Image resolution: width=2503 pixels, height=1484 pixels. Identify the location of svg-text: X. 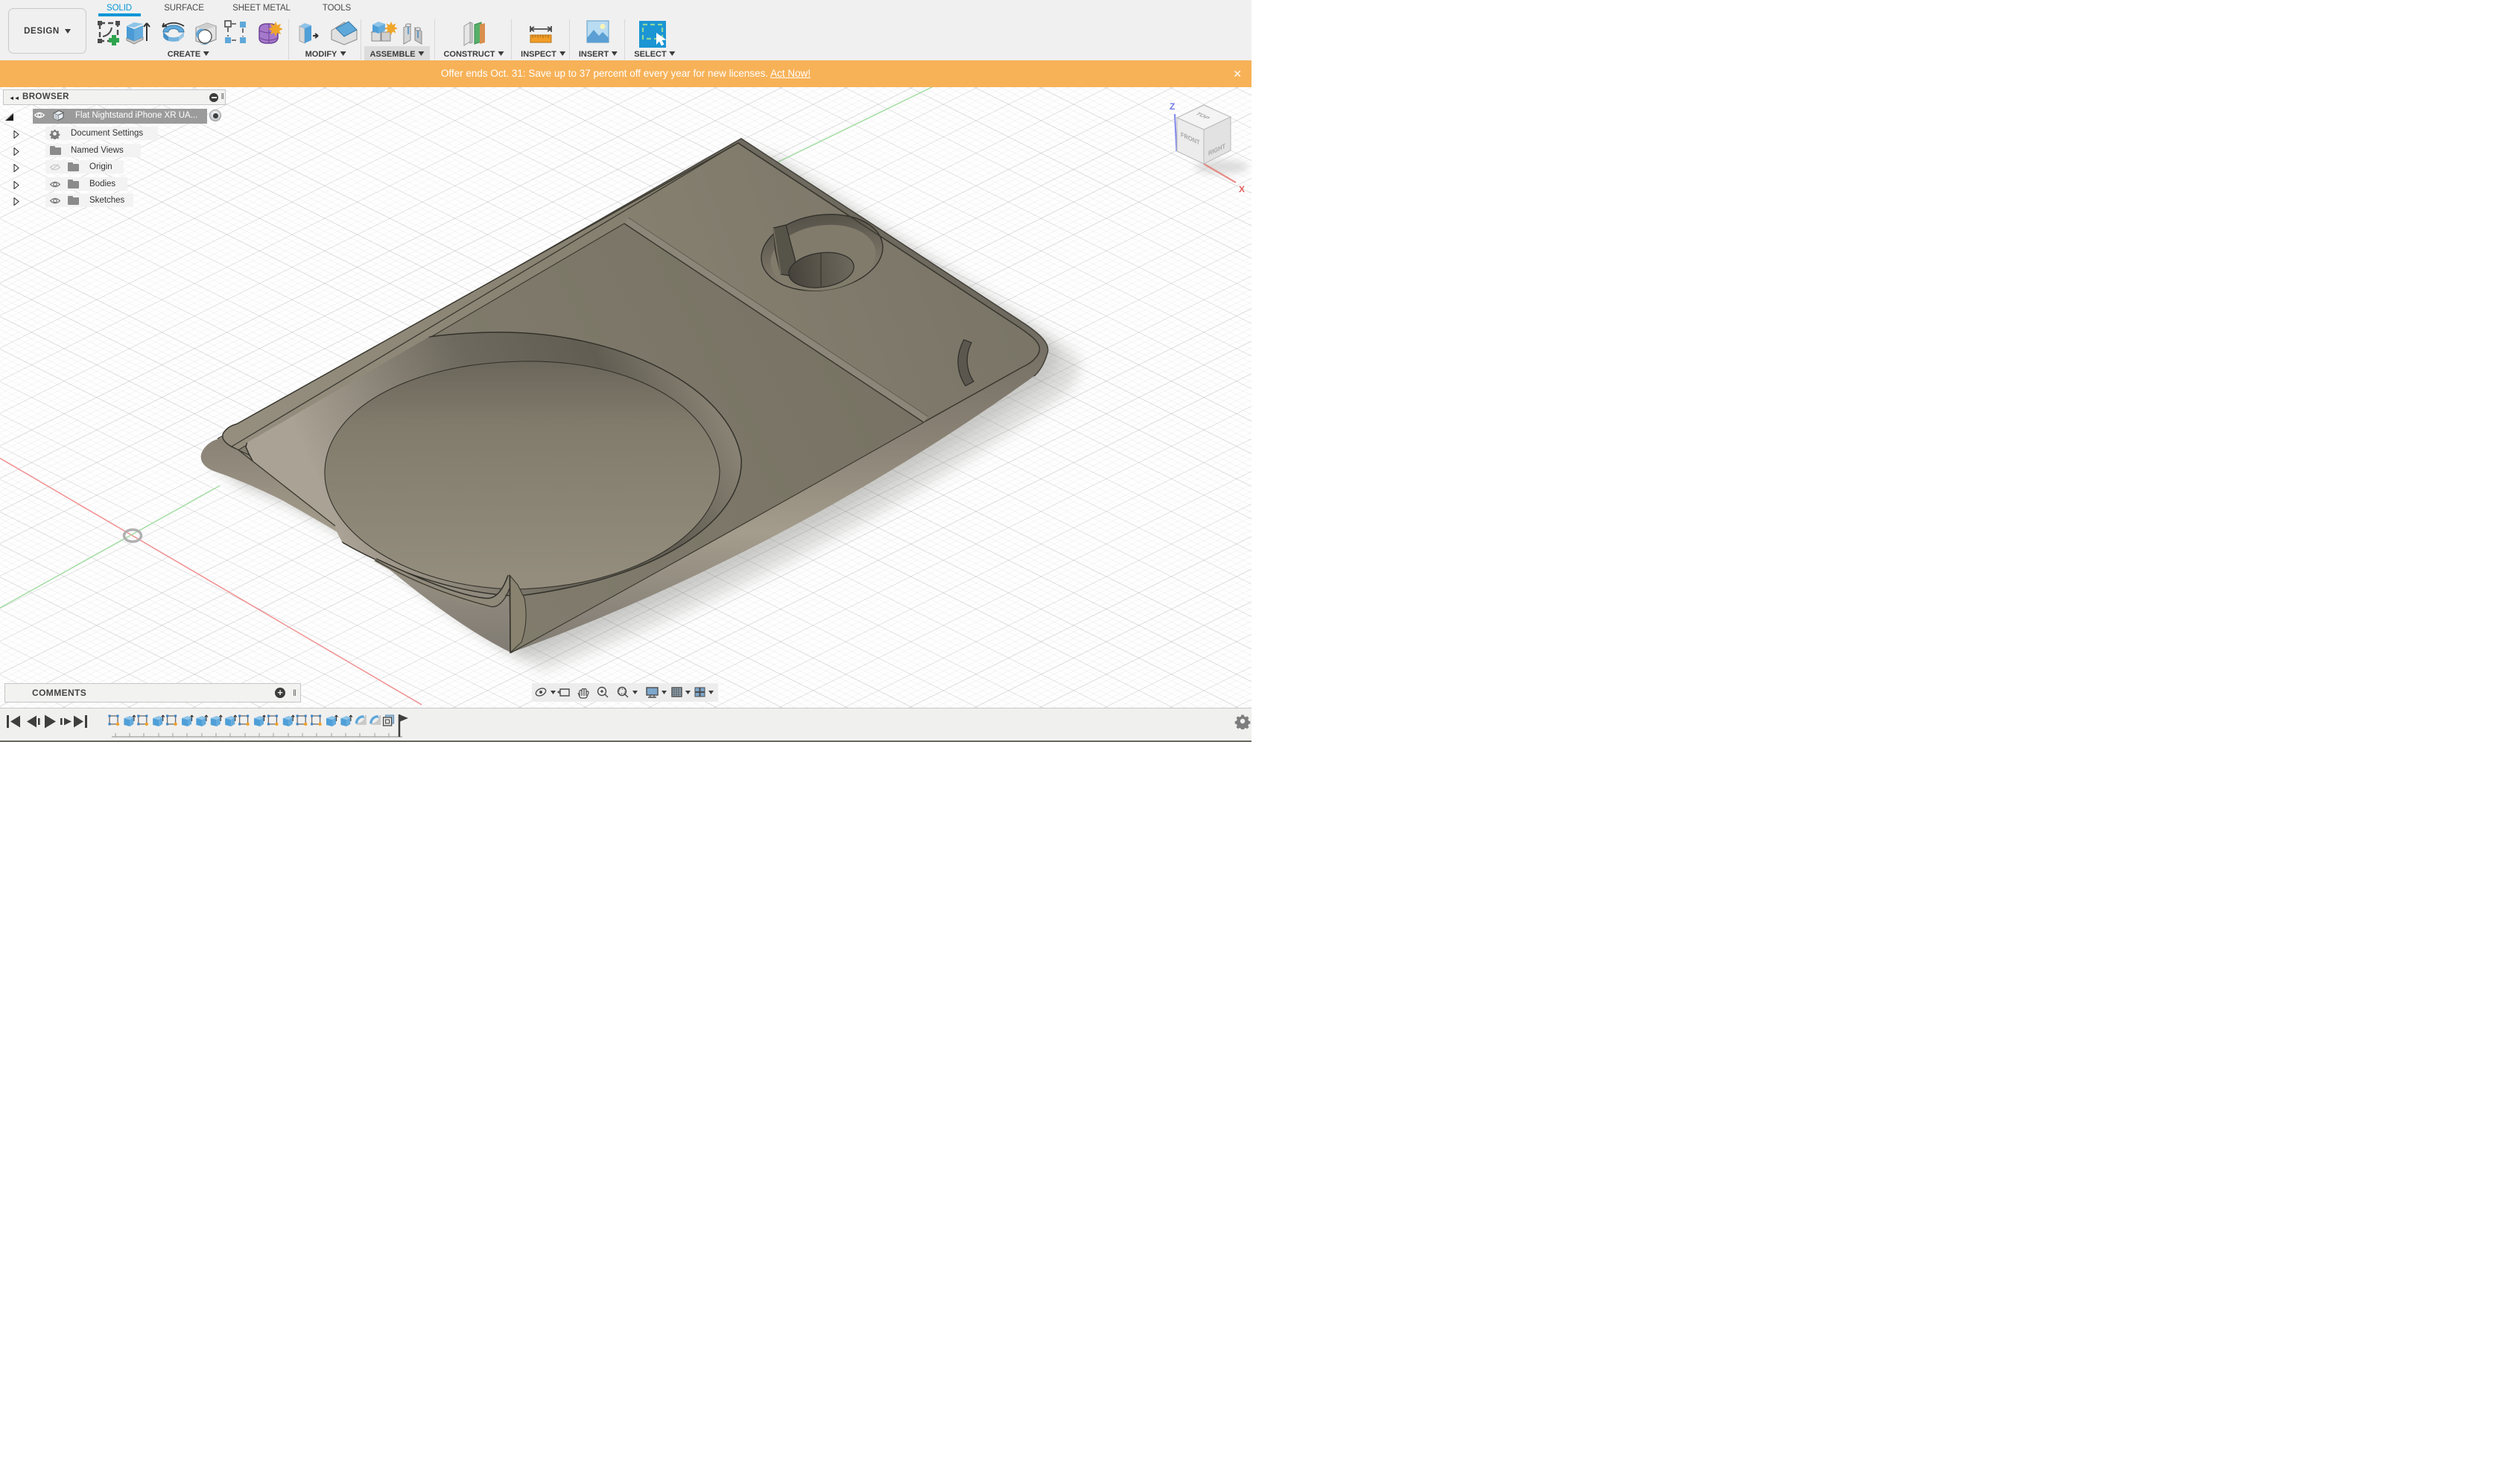
(1242, 189).